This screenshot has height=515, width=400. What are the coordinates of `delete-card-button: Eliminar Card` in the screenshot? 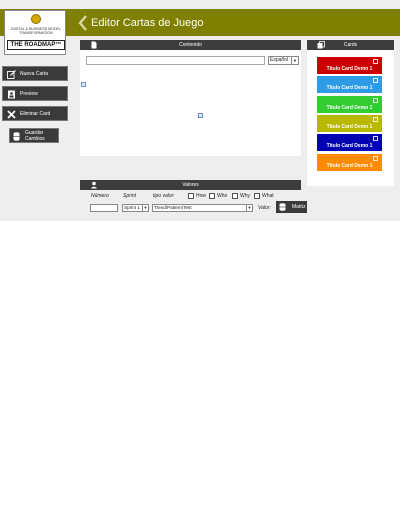 It's located at (35, 113).